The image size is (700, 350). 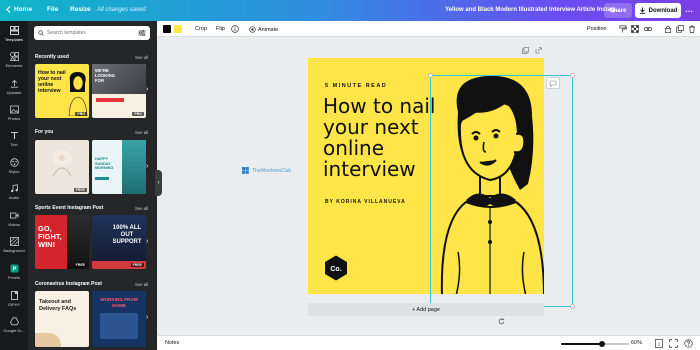 I want to click on selection-box, so click(x=501, y=191).